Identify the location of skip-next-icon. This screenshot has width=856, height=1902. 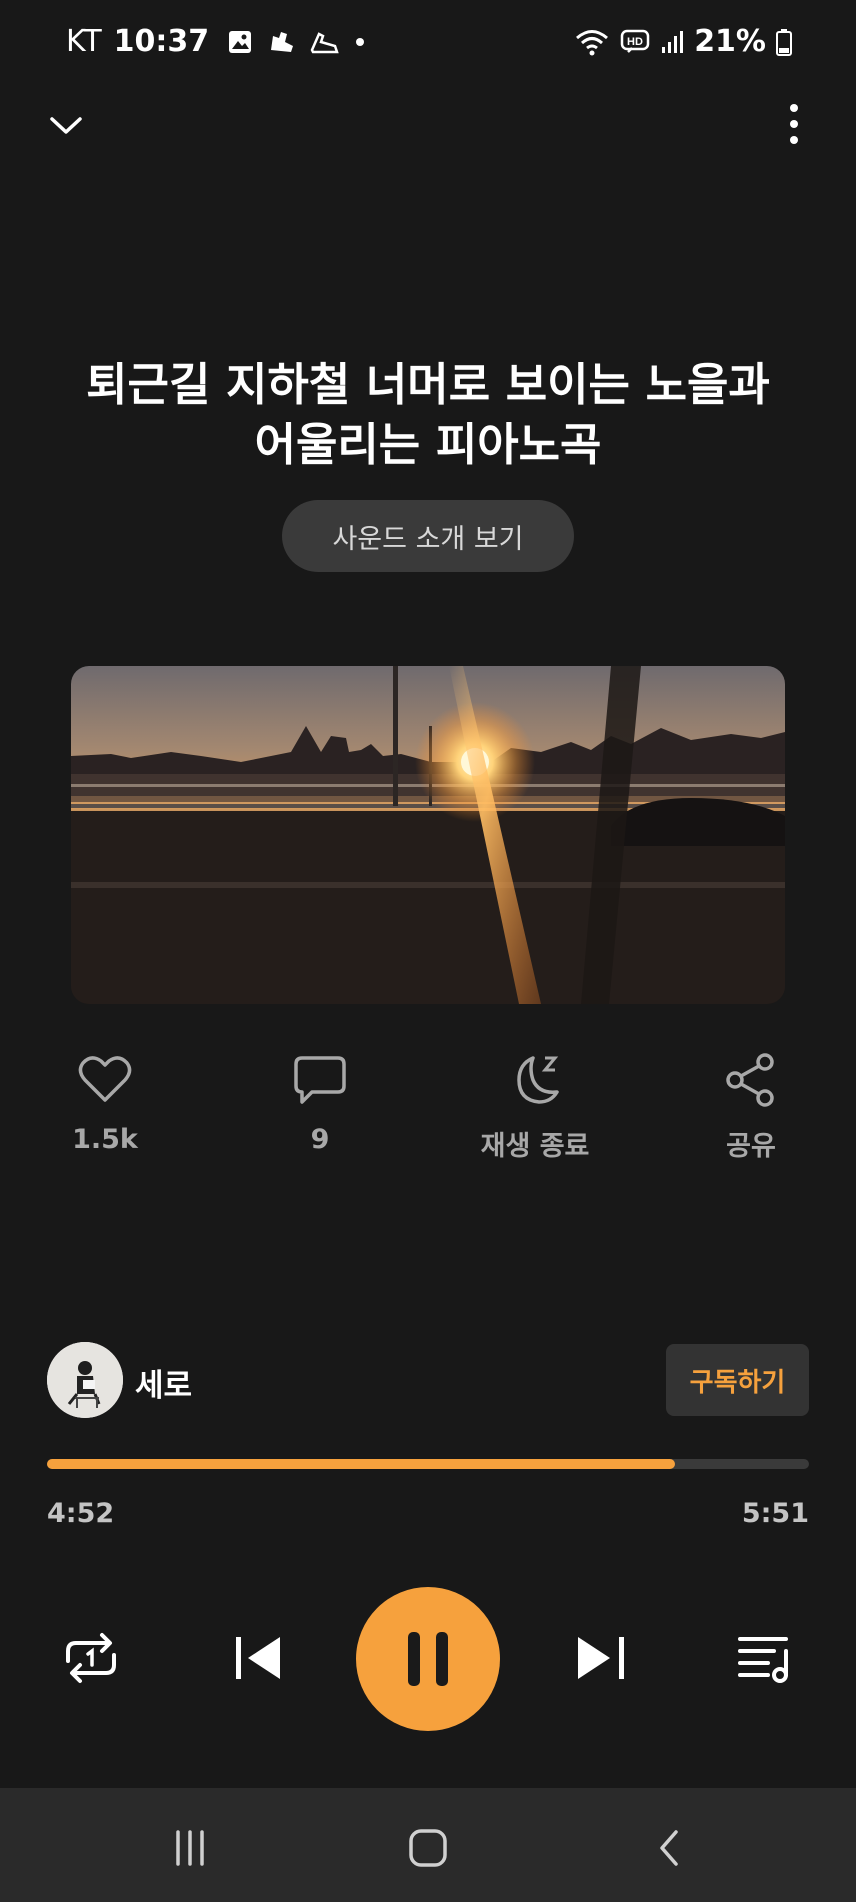
(601, 1658).